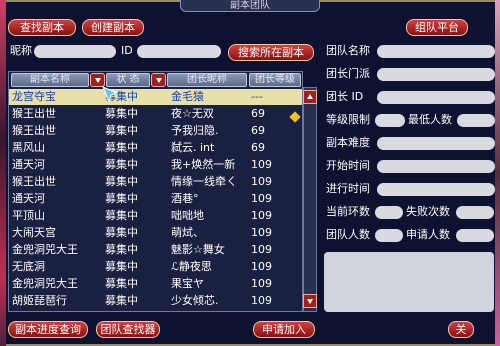 Image resolution: width=500 pixels, height=346 pixels. I want to click on leader-name-cell: 夜☆无双, so click(192, 113).